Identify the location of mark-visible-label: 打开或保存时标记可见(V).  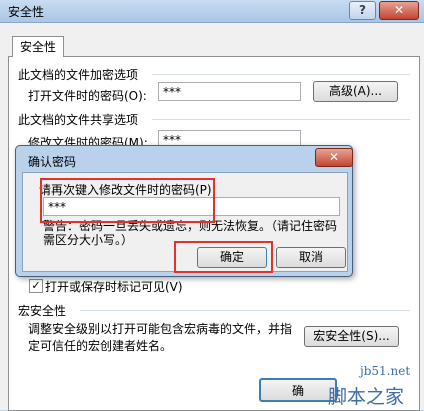
(114, 287).